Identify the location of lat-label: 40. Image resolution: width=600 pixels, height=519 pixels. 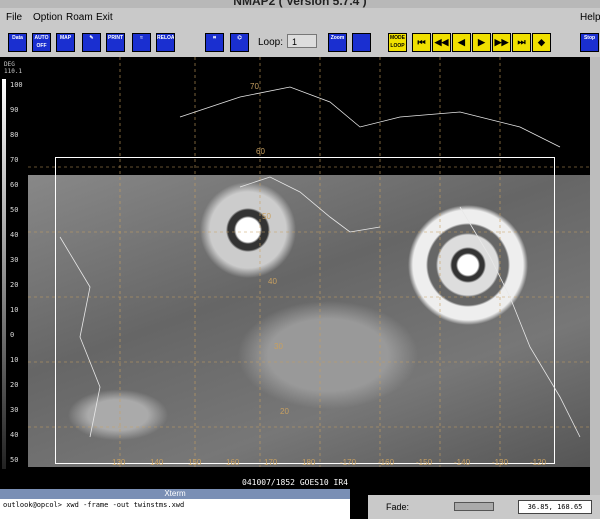
(272, 281).